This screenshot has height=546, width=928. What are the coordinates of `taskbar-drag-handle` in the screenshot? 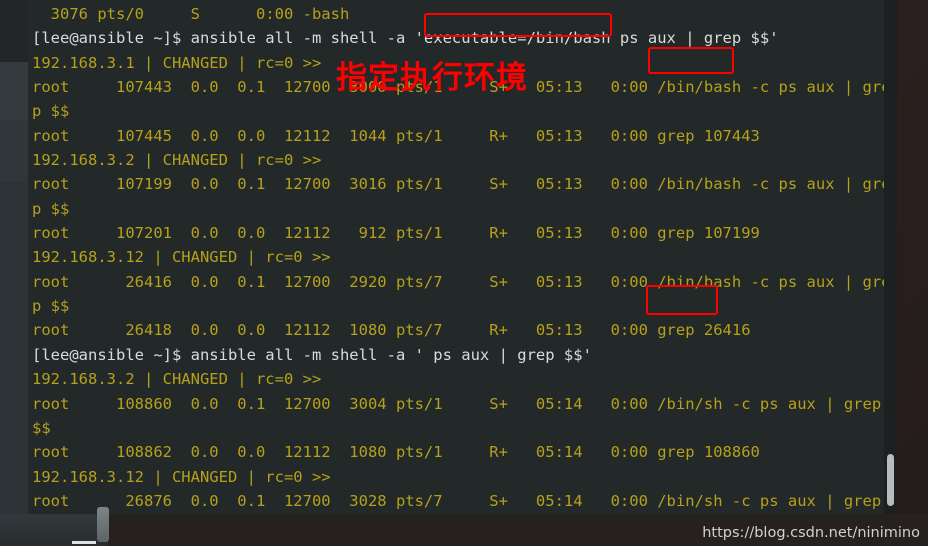 It's located at (103, 524).